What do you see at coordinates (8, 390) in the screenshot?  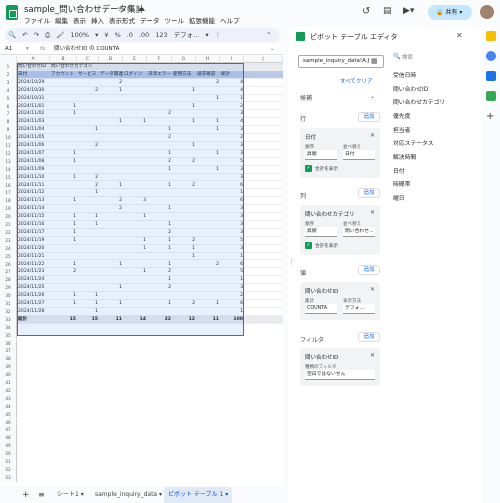 I see `row-number: 42` at bounding box center [8, 390].